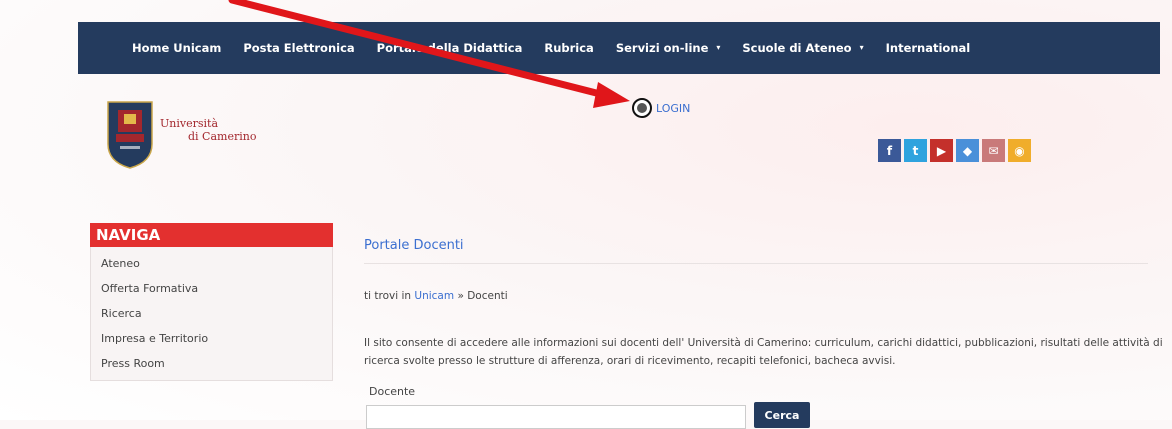  I want to click on arrow-shaft, so click(422, 50).